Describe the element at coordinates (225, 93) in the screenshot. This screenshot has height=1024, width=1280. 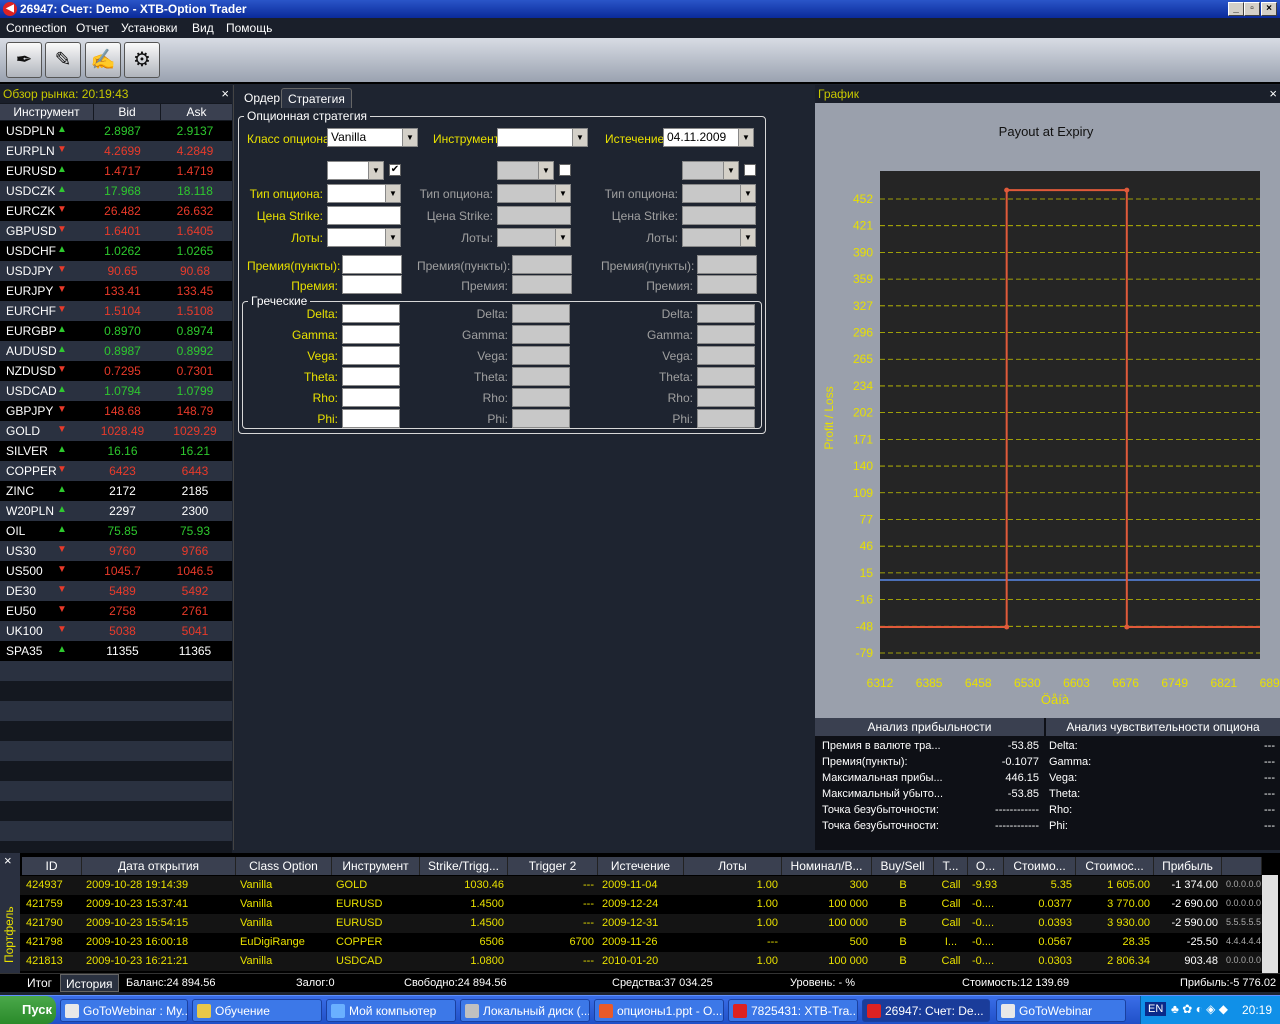
I see `market-close-icon: ×` at that location.